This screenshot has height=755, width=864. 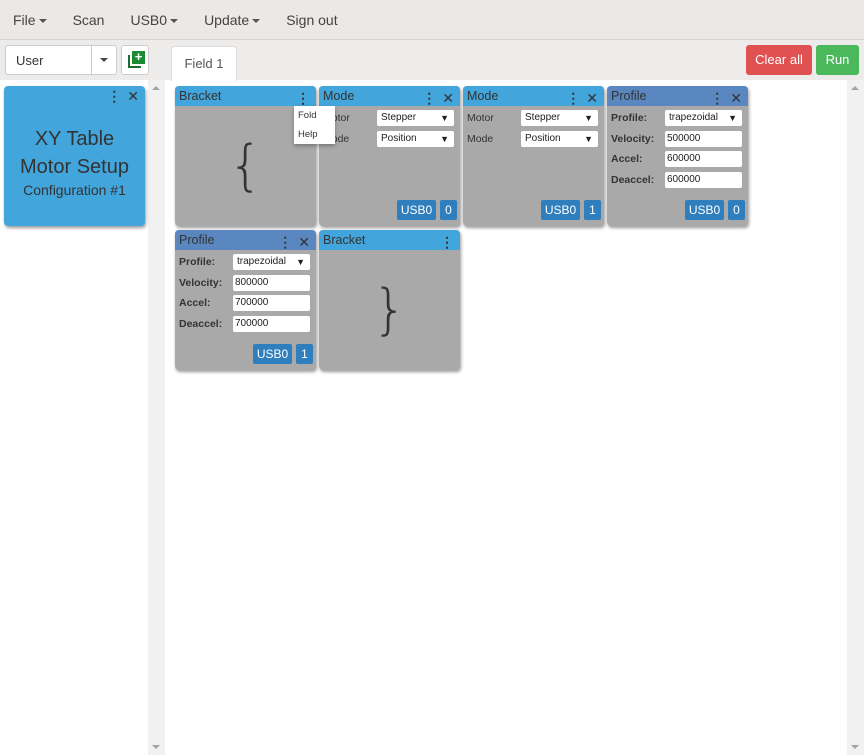 I want to click on run-button: Run, so click(x=837, y=60).